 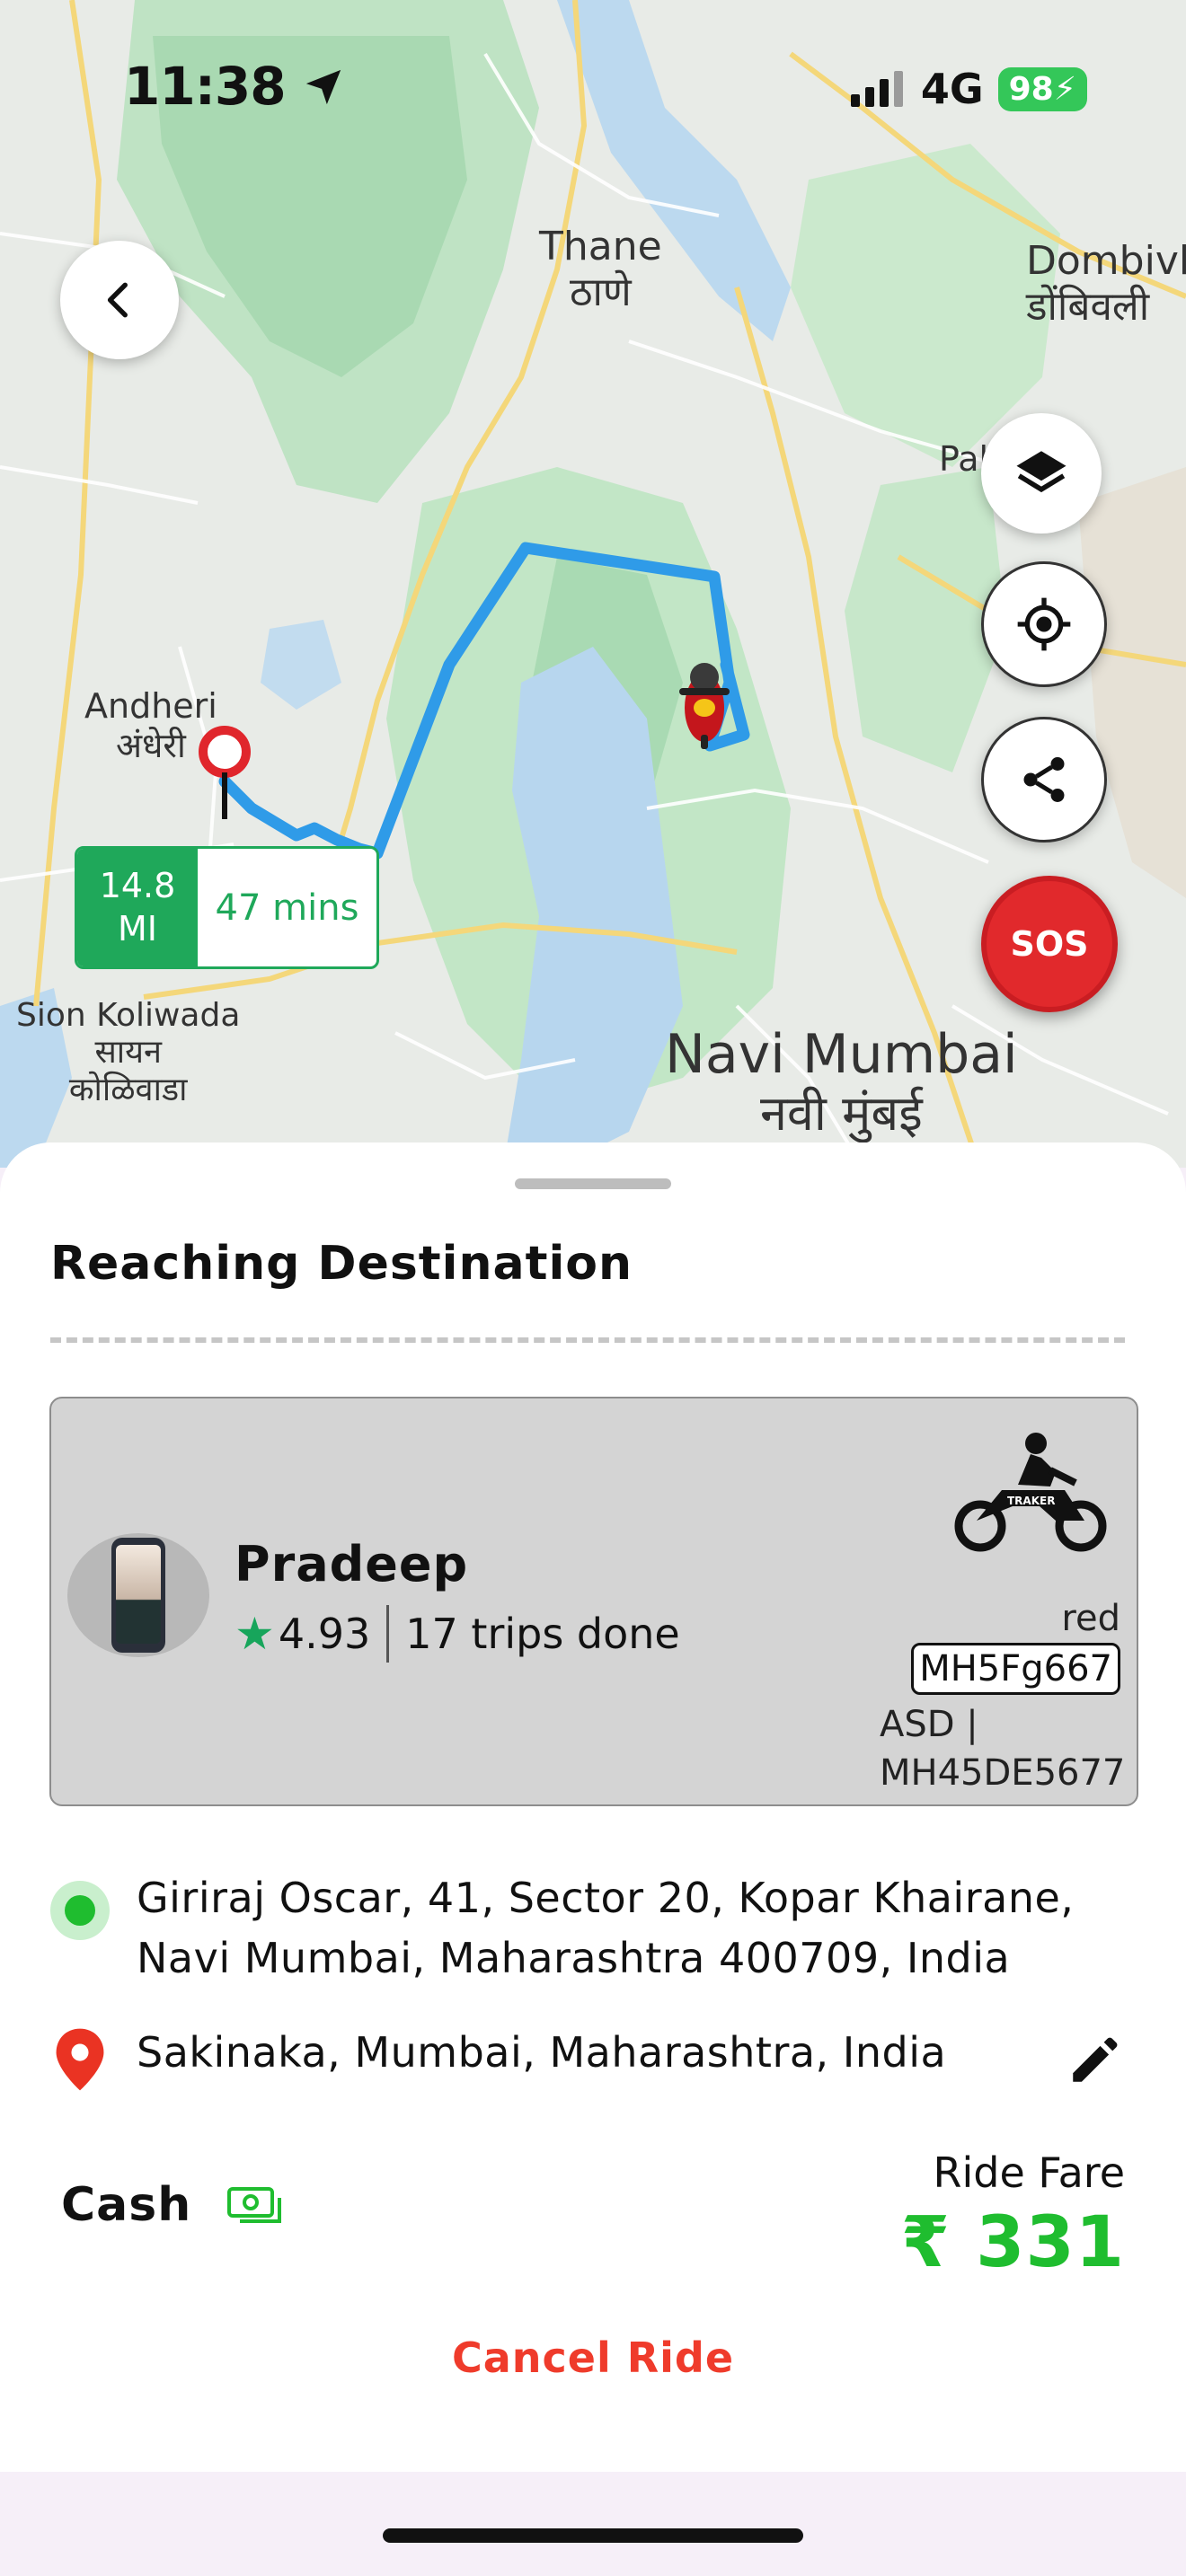 I want to click on status-indicators: 4G 98⚡, so click(x=968, y=89).